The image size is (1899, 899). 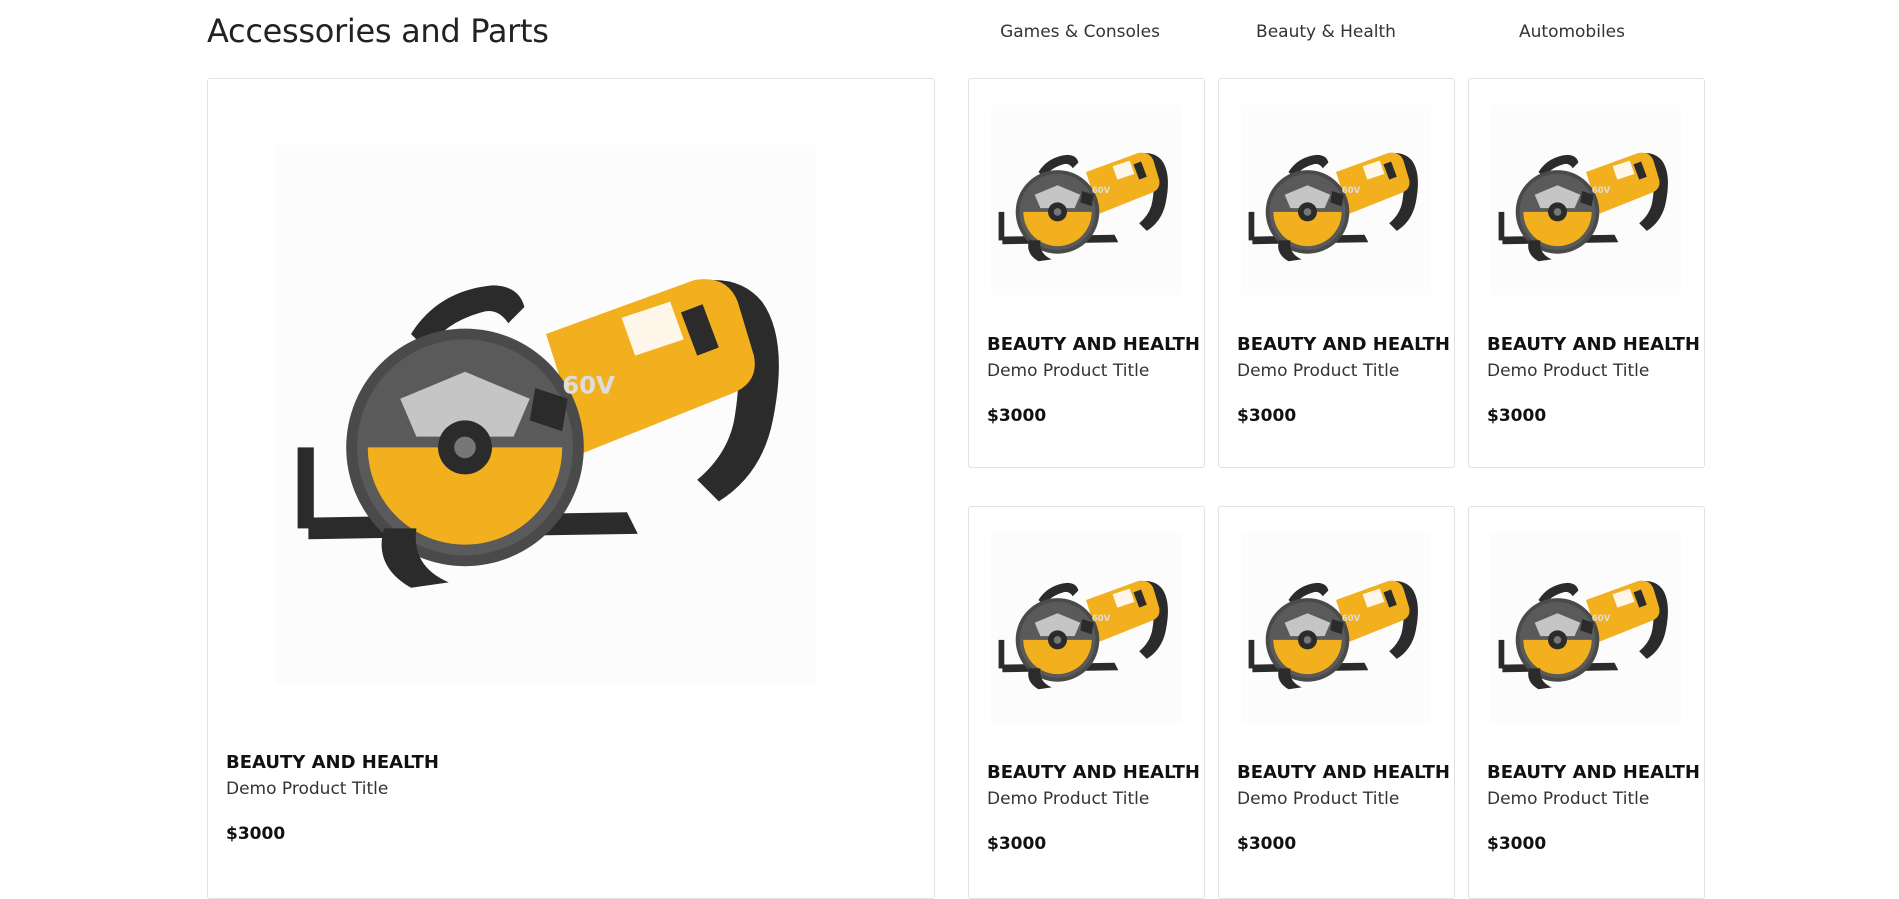 What do you see at coordinates (1572, 32) in the screenshot?
I see `tab-automobiles: Automobiles` at bounding box center [1572, 32].